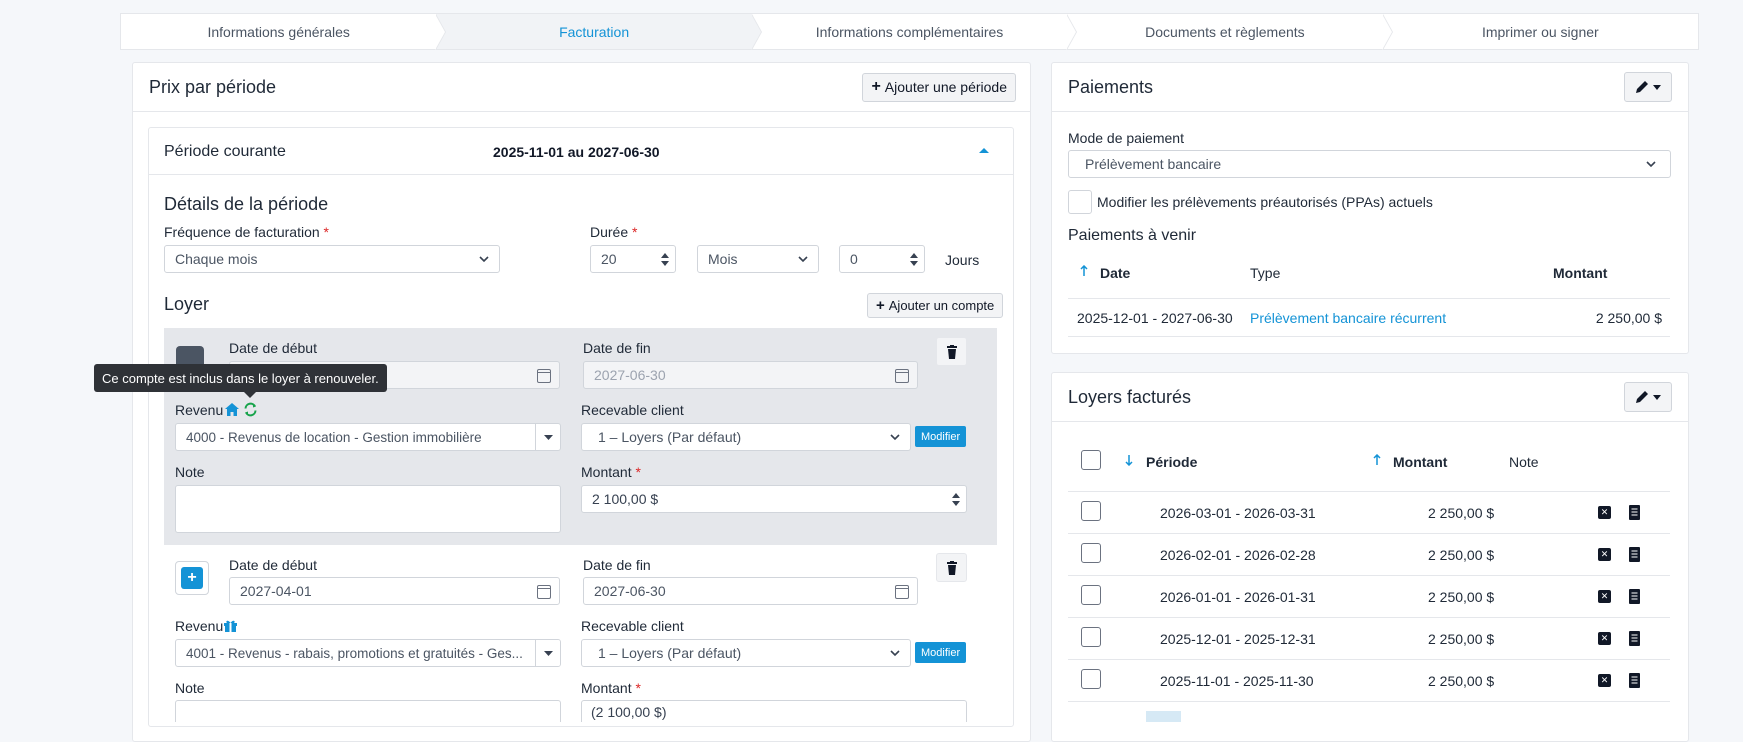 The image size is (1743, 742). Describe the element at coordinates (723, 259) in the screenshot. I see `duration-unit-value: Mois` at that location.